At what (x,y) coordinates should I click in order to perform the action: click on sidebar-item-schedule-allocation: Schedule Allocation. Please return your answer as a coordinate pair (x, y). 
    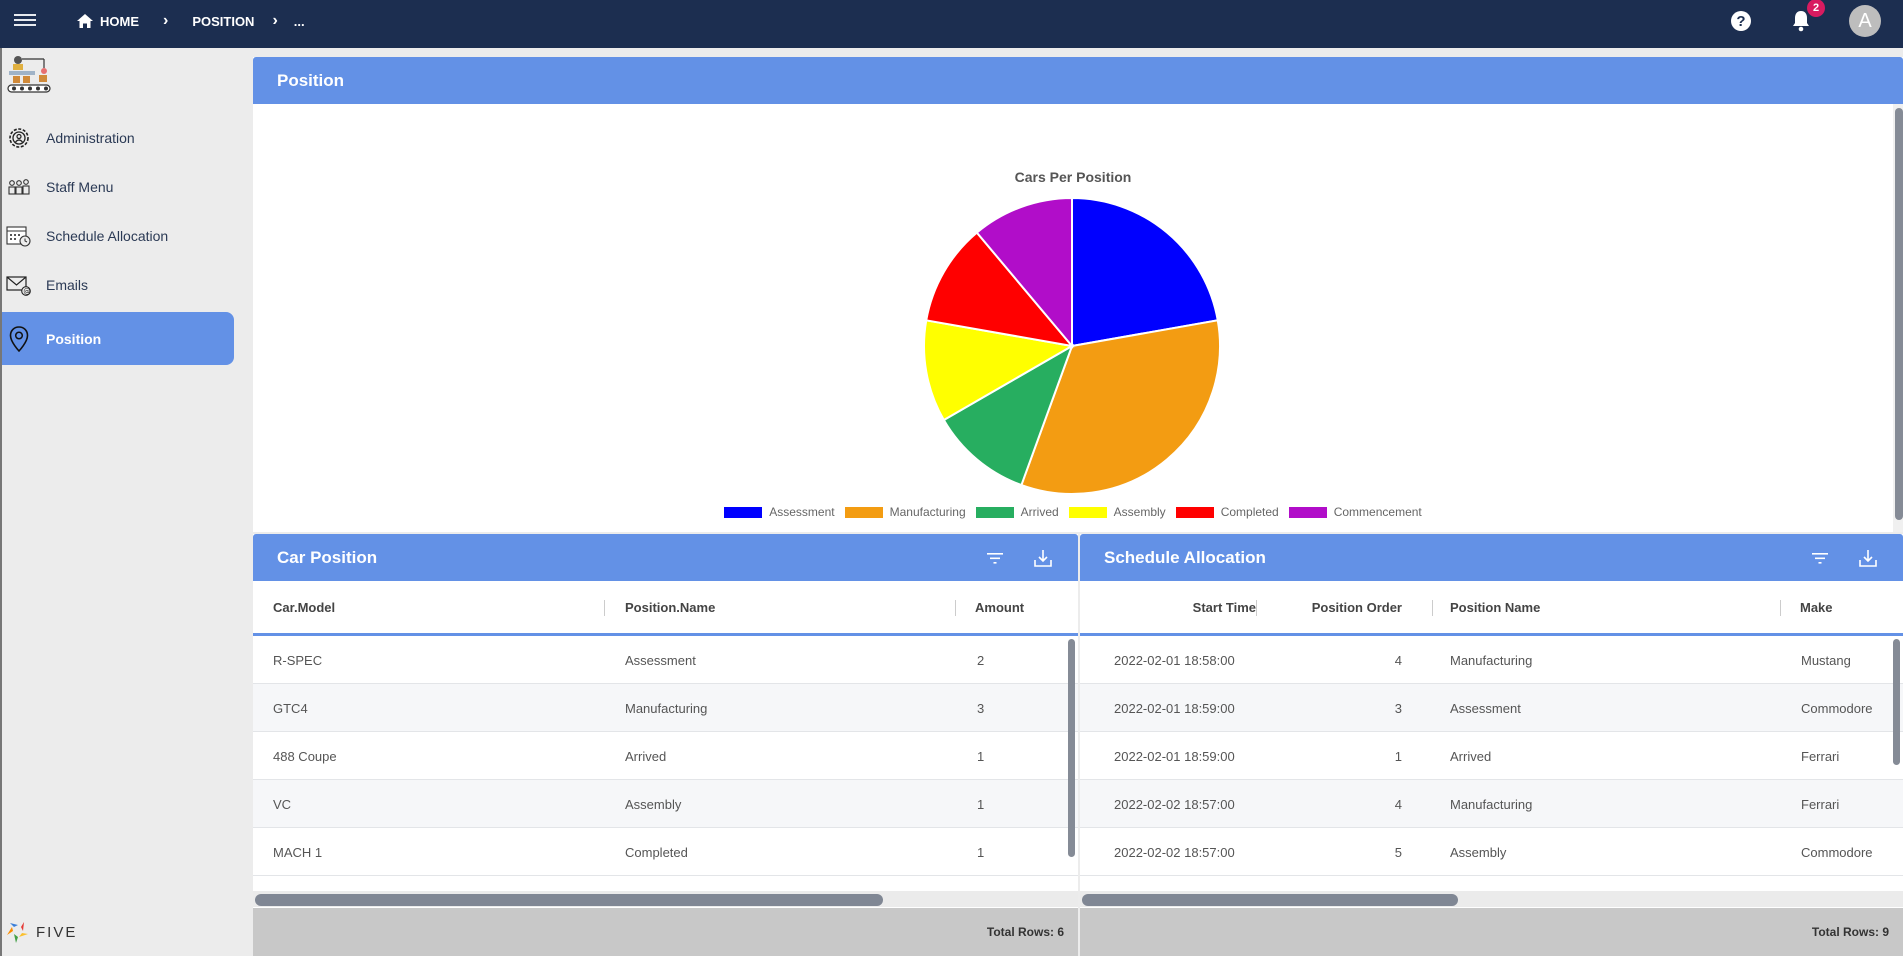
    Looking at the image, I should click on (118, 236).